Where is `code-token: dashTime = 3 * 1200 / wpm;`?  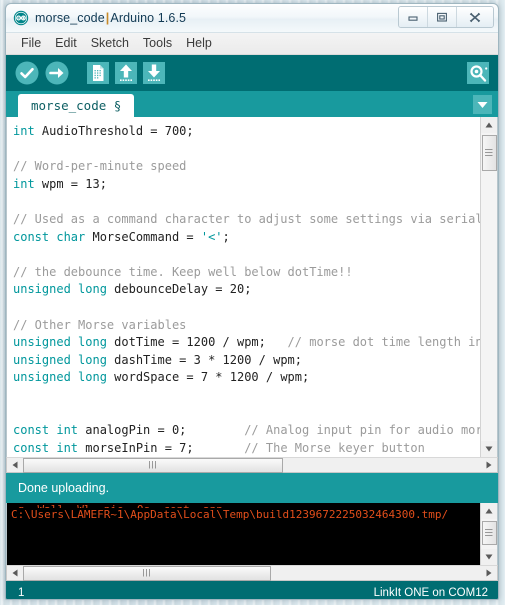
code-token: dashTime = 3 * 1200 / wpm; is located at coordinates (208, 359).